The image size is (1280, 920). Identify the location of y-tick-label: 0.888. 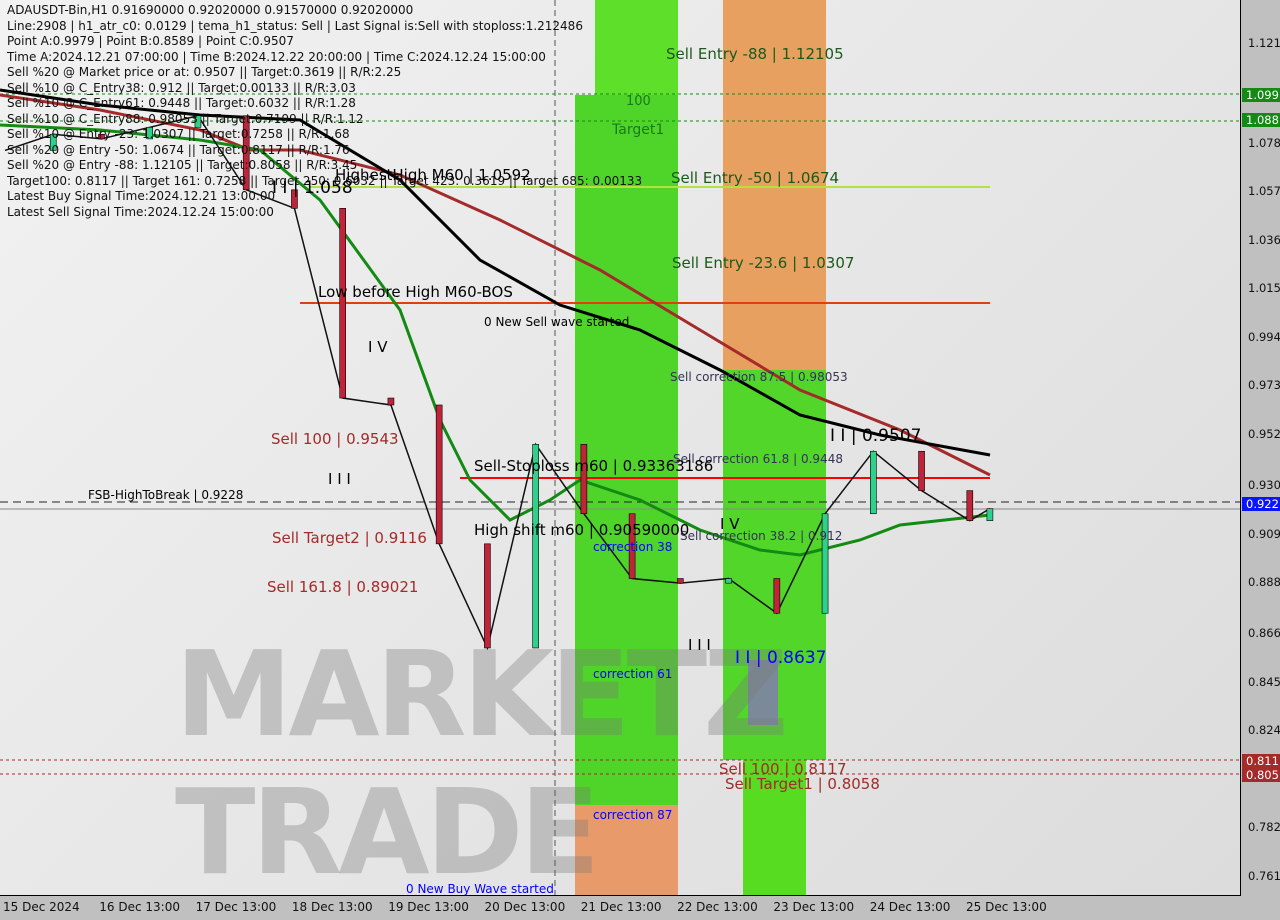
(1264, 582).